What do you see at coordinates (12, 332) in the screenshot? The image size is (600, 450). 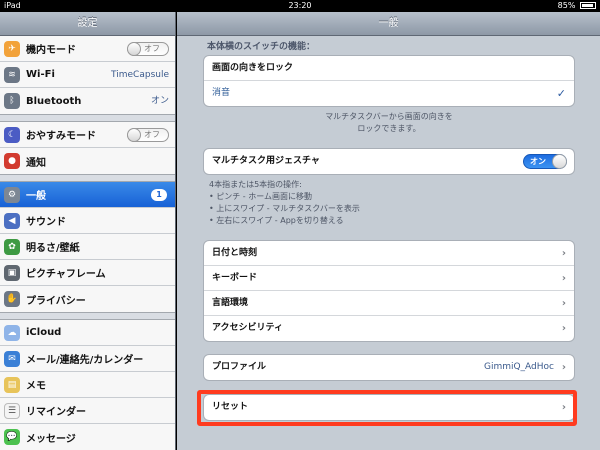 I see `cloud-icon: ☁` at bounding box center [12, 332].